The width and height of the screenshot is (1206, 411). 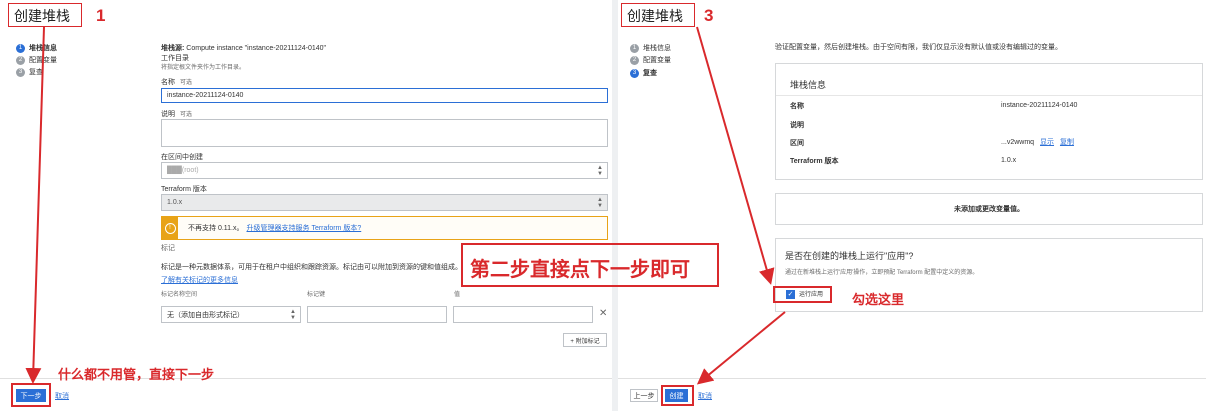 I want to click on middle-callout-text: 第二步直接点下一步即可, so click(x=580, y=270).